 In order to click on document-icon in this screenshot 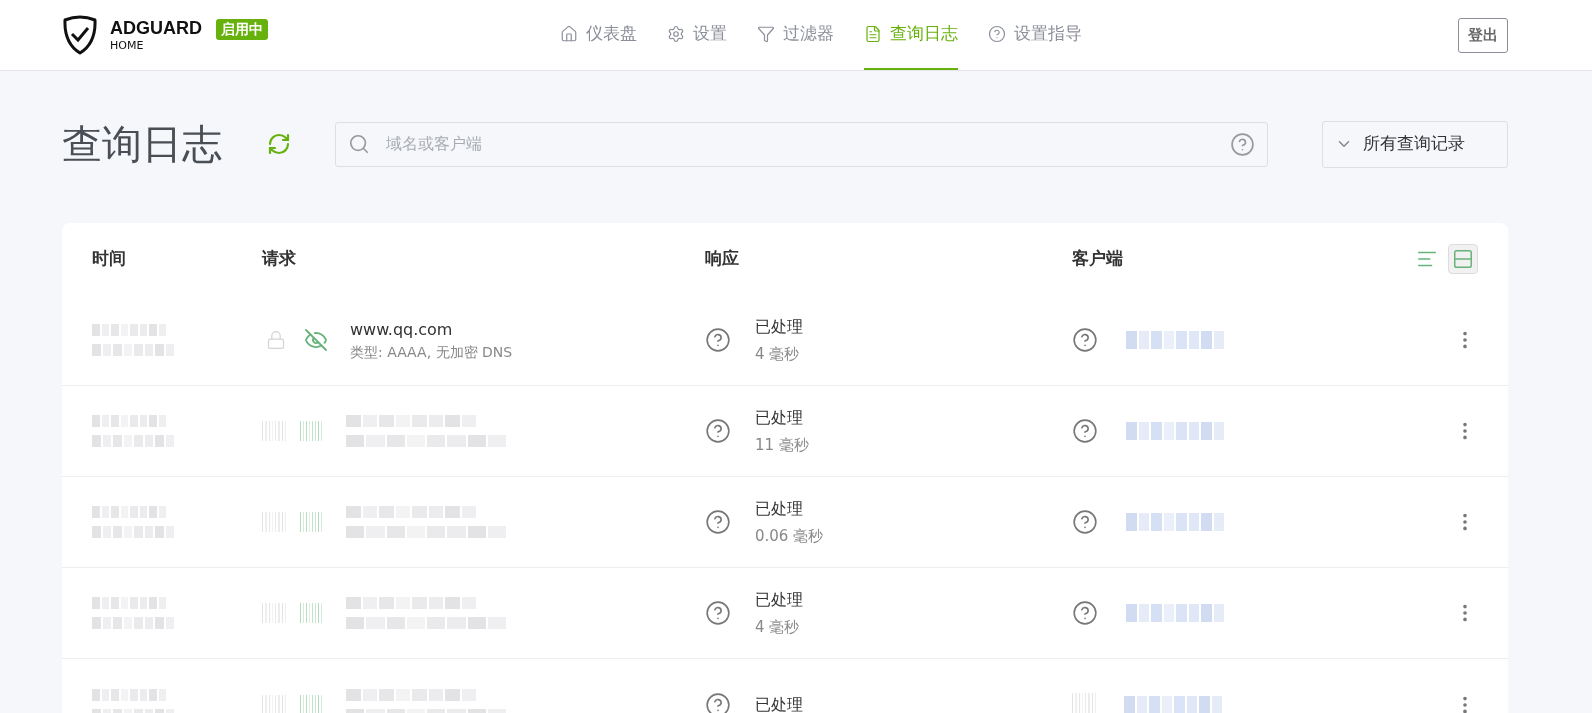, I will do `click(873, 34)`.